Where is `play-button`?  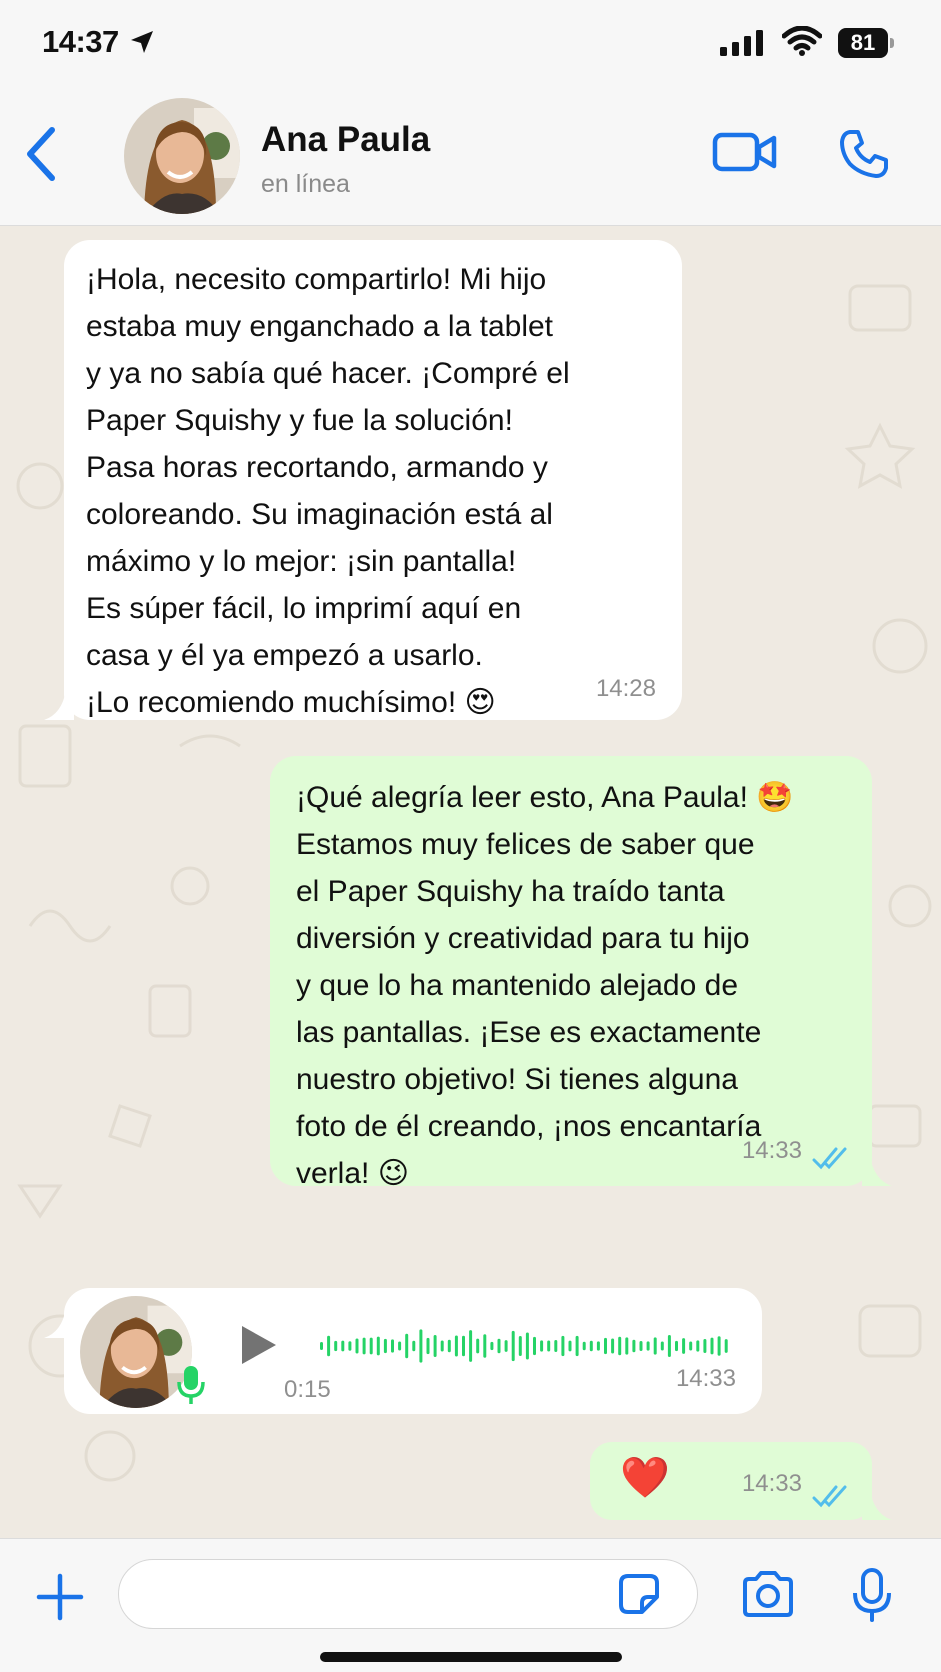
play-button is located at coordinates (258, 1347).